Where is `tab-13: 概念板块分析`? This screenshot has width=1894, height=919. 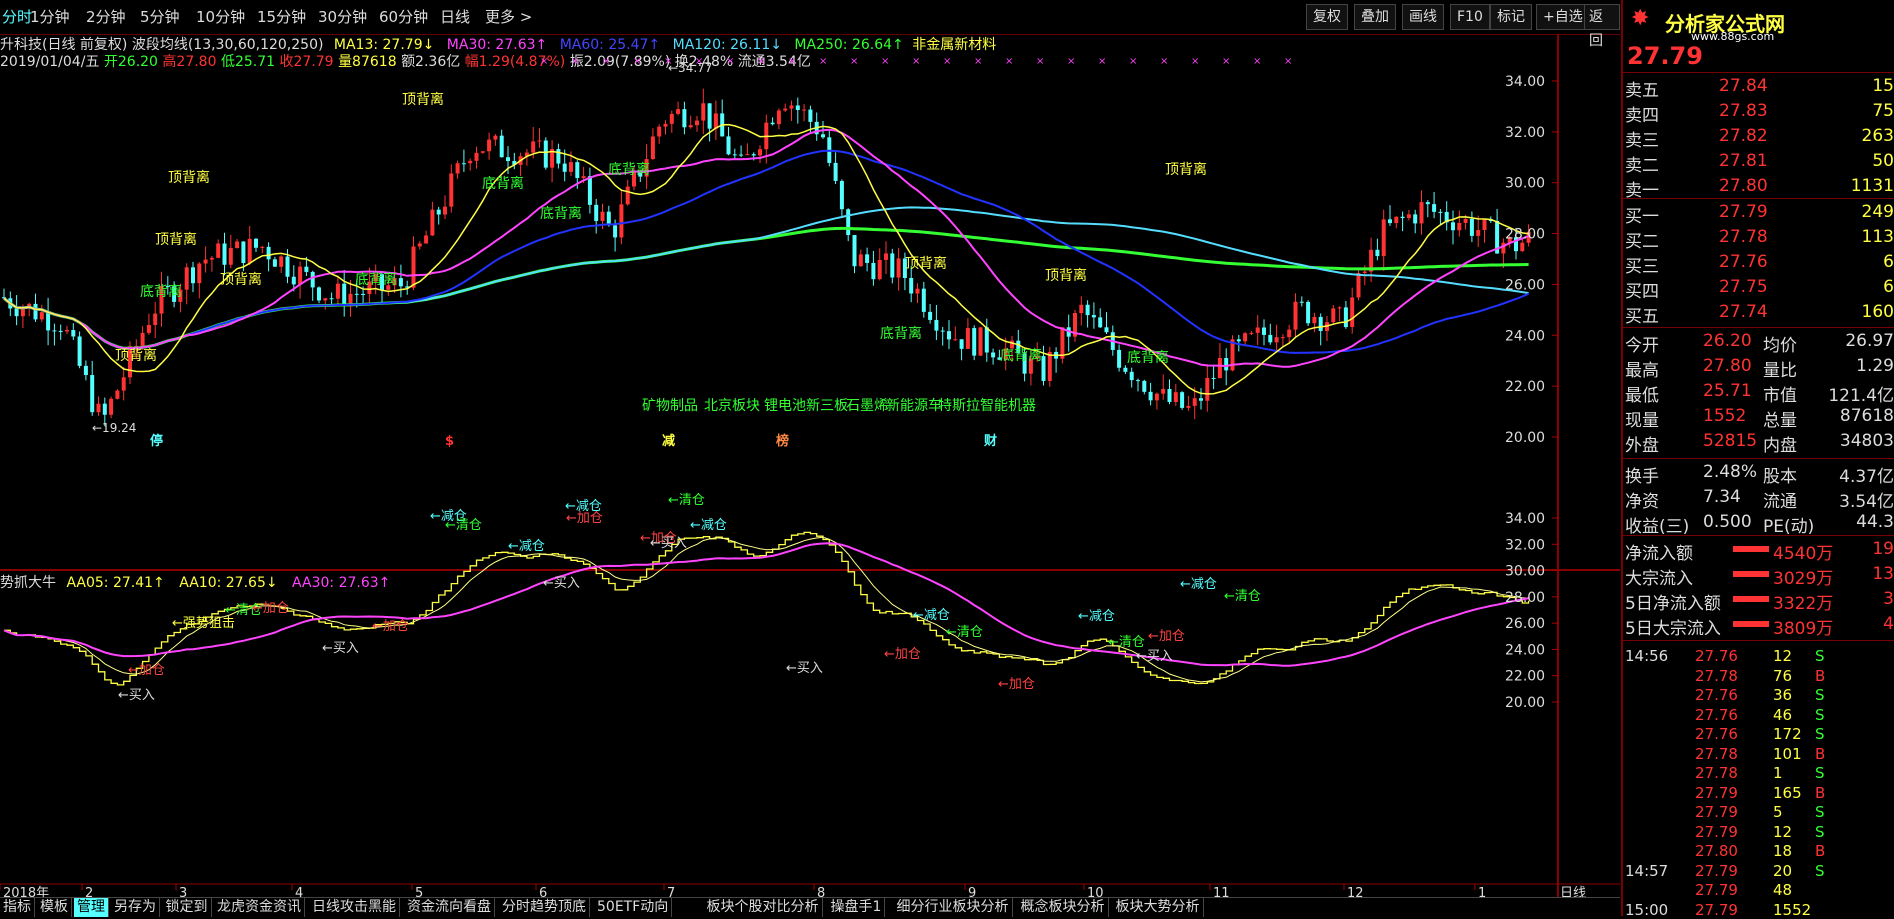 tab-13: 概念板块分析 is located at coordinates (1063, 907).